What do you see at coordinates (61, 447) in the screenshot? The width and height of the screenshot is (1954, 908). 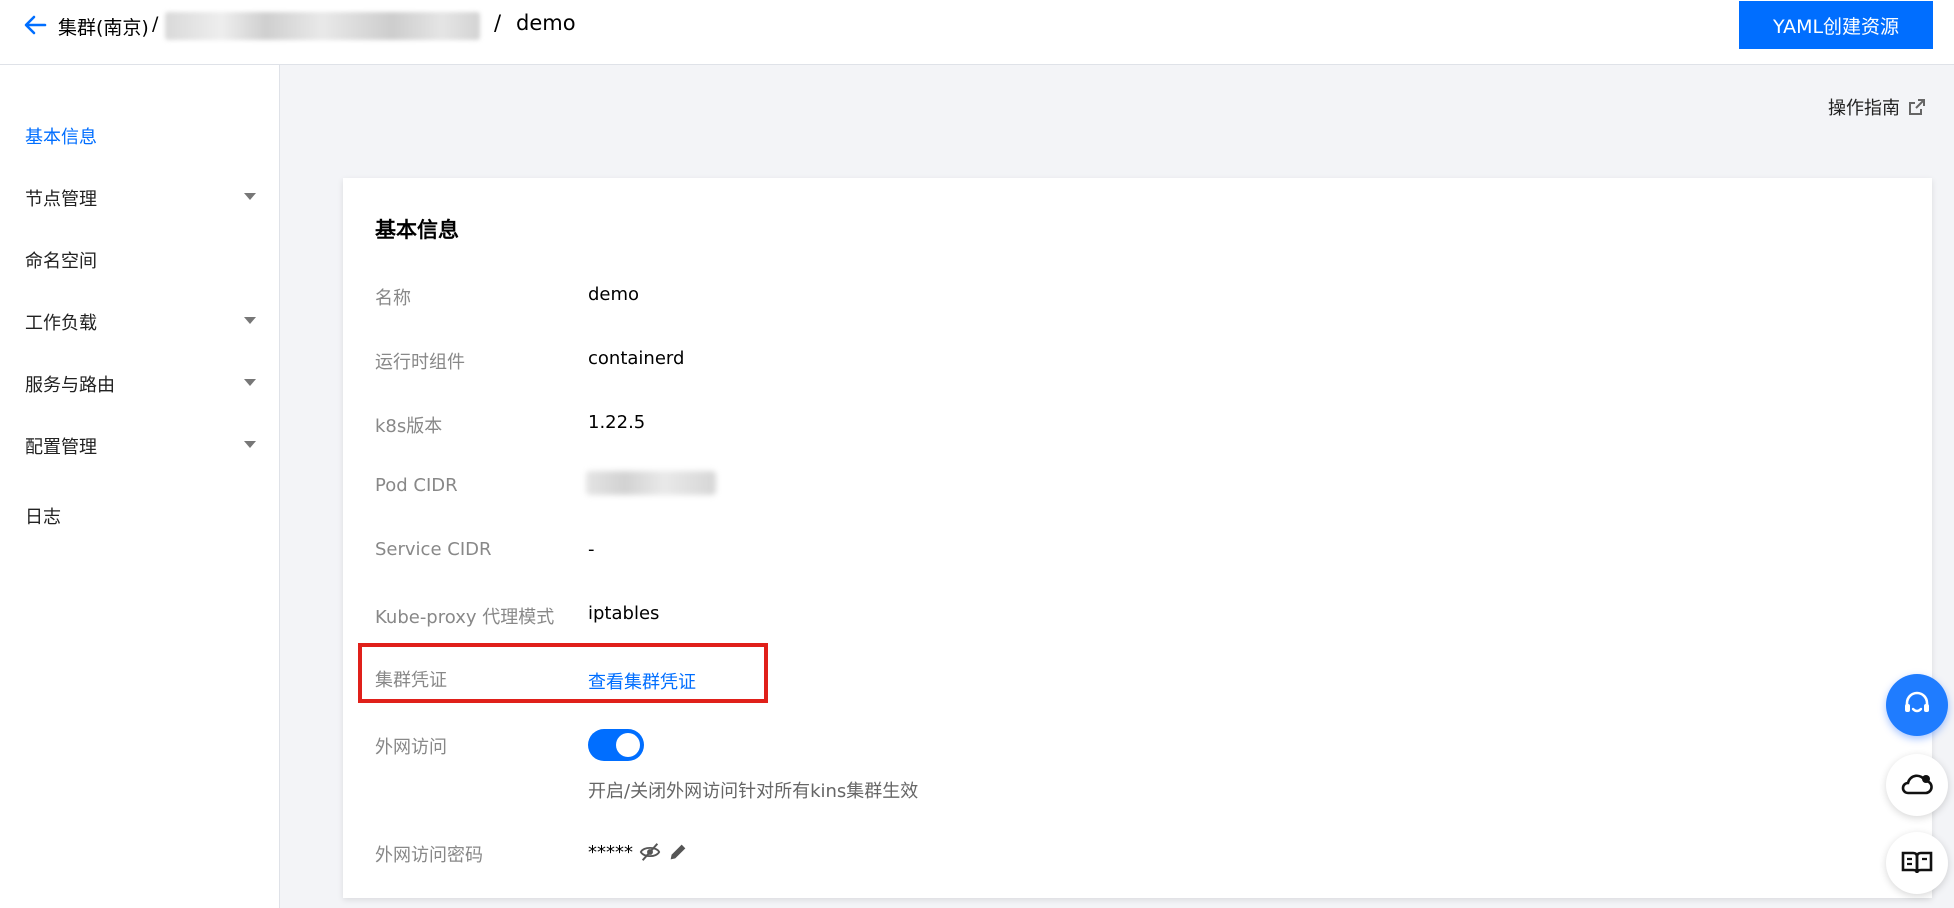 I see `sidebar-item-label: 配置管理` at bounding box center [61, 447].